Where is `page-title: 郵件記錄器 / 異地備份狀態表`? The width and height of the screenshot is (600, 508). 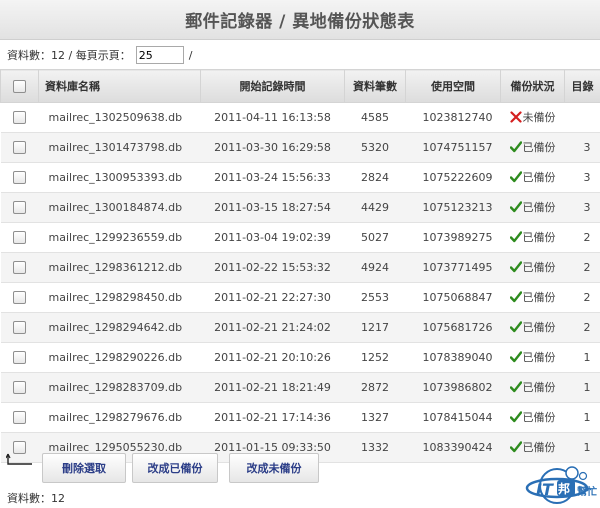 page-title: 郵件記錄器 / 異地備份狀態表 is located at coordinates (300, 22).